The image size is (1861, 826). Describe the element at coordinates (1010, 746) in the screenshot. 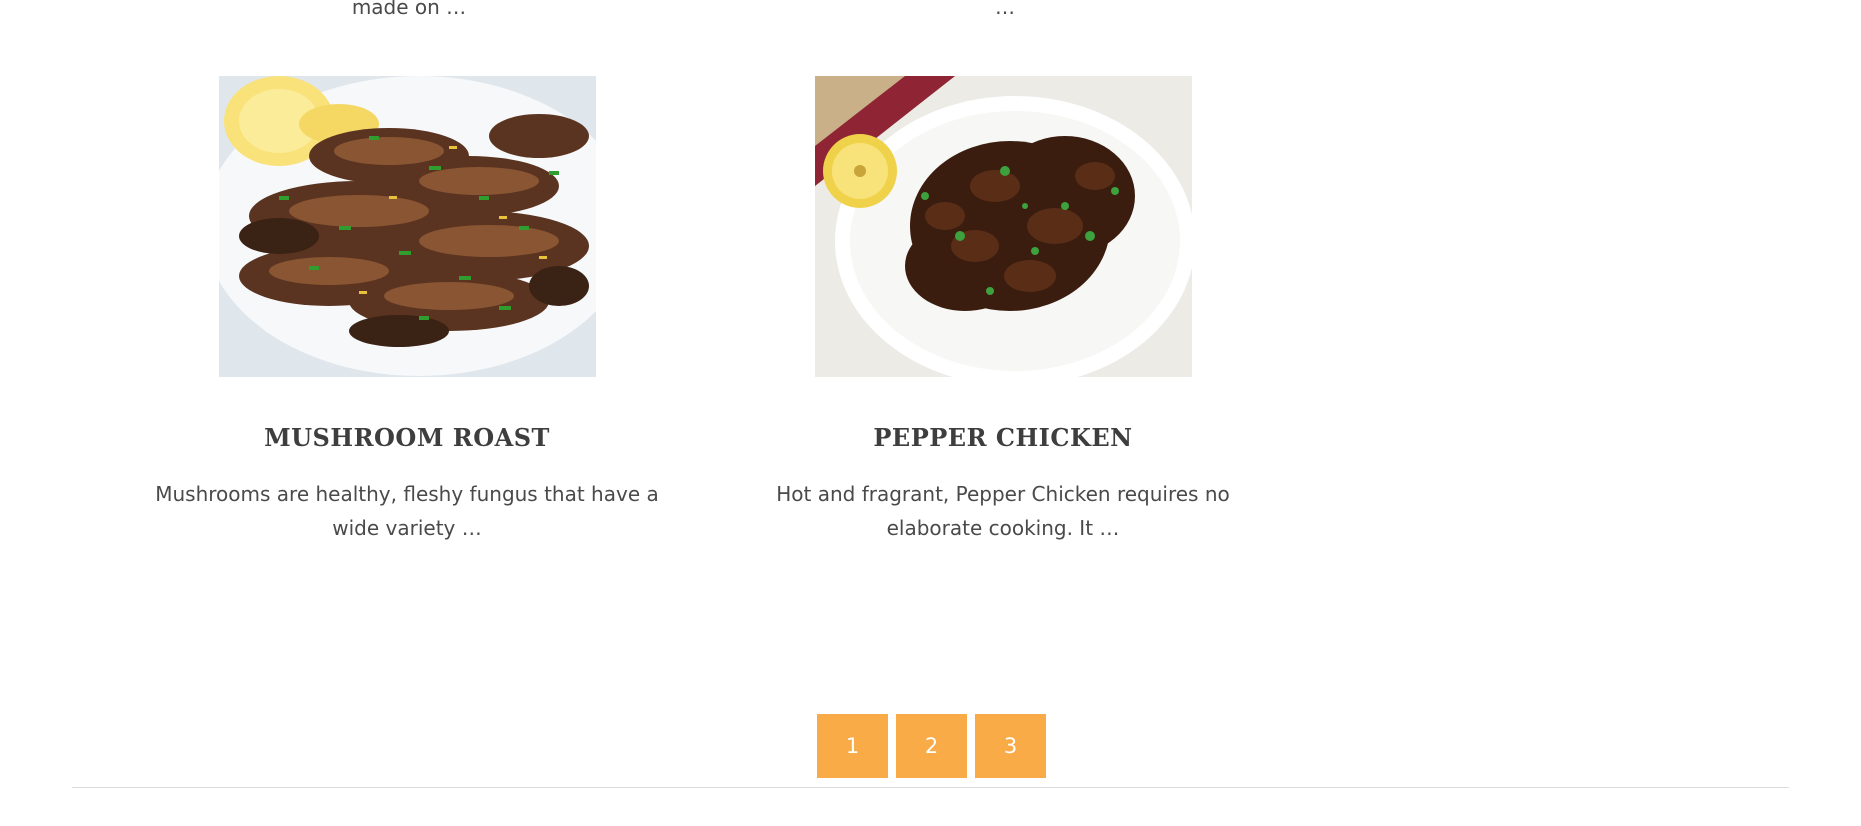

I see `page-button-3: 3` at that location.